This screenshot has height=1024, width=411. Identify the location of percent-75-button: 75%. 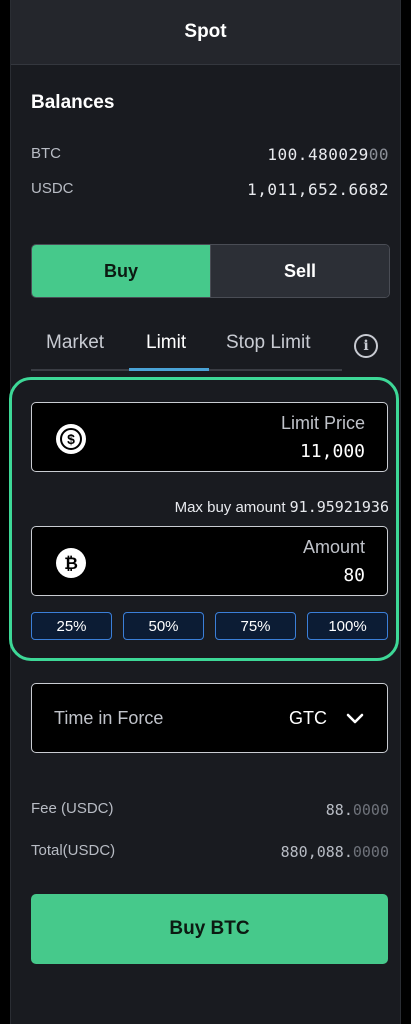
(255, 626).